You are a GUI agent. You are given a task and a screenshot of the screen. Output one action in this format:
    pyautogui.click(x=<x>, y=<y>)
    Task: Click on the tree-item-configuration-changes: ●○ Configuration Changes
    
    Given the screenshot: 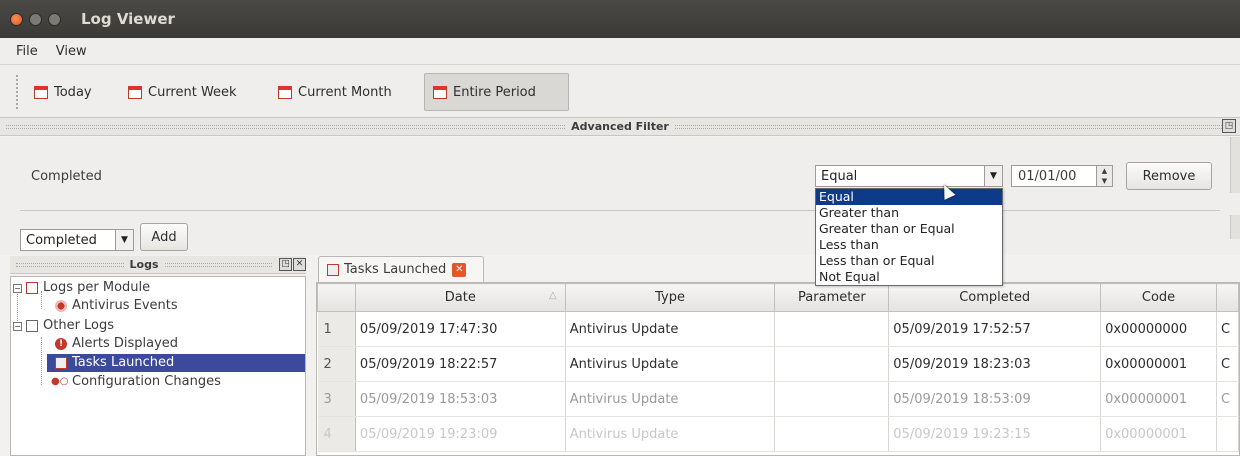 What is the action you would take?
    pyautogui.click(x=136, y=382)
    